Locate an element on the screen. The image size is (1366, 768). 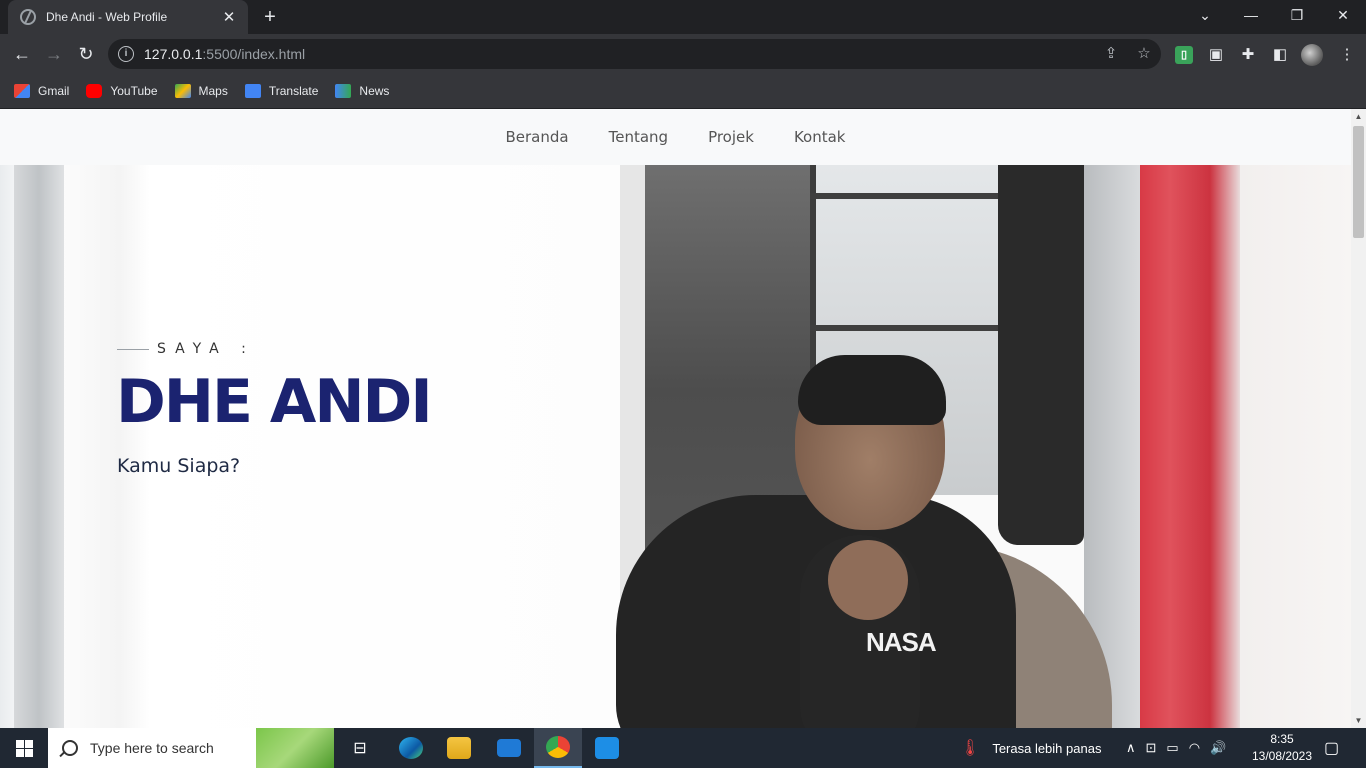
youtube-icon is located at coordinates (94, 91).